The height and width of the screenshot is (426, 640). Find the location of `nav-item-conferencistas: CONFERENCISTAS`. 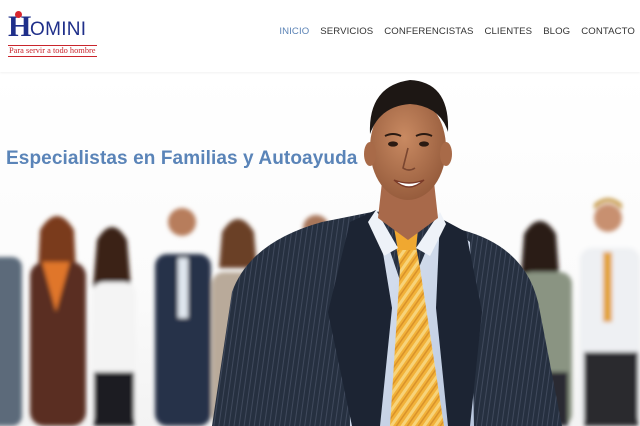

nav-item-conferencistas: CONFERENCISTAS is located at coordinates (428, 32).